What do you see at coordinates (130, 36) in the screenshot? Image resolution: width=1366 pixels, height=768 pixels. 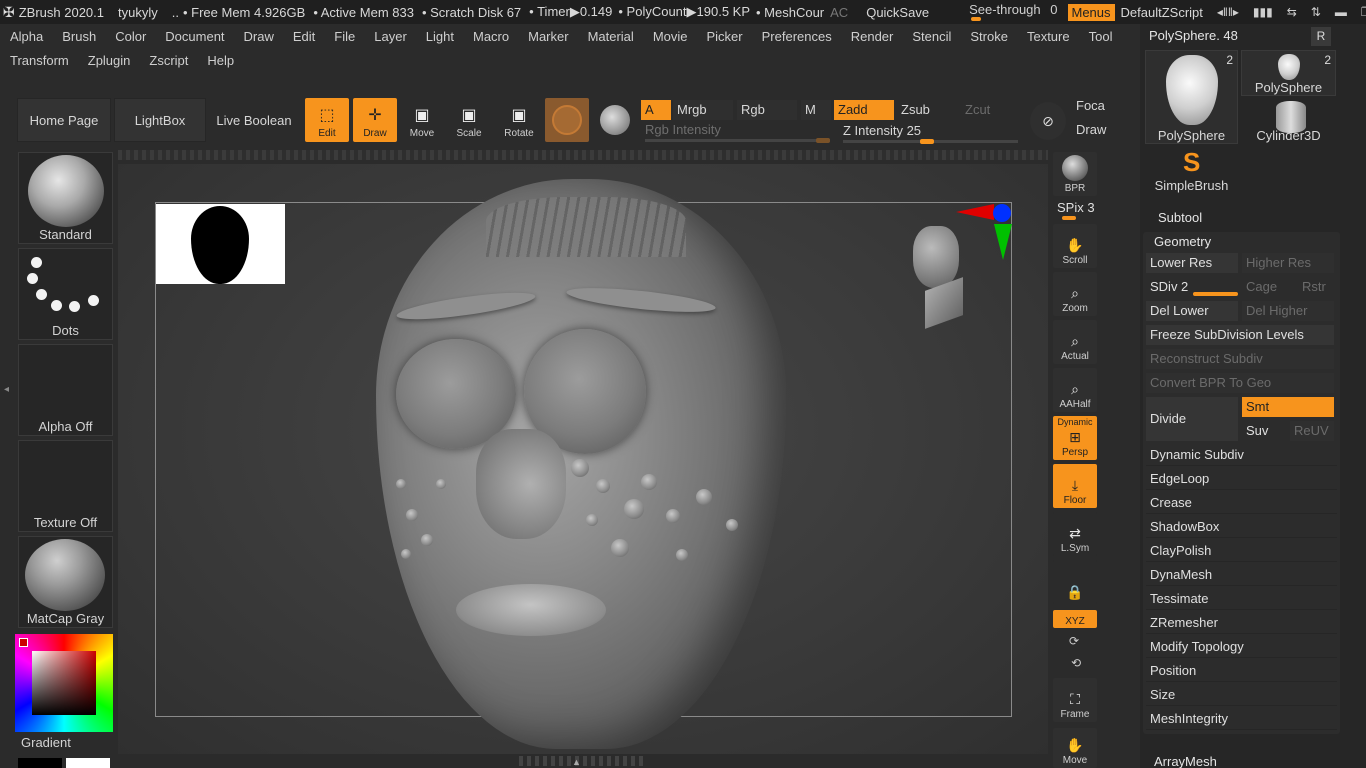 I see `menu-color: Color` at bounding box center [130, 36].